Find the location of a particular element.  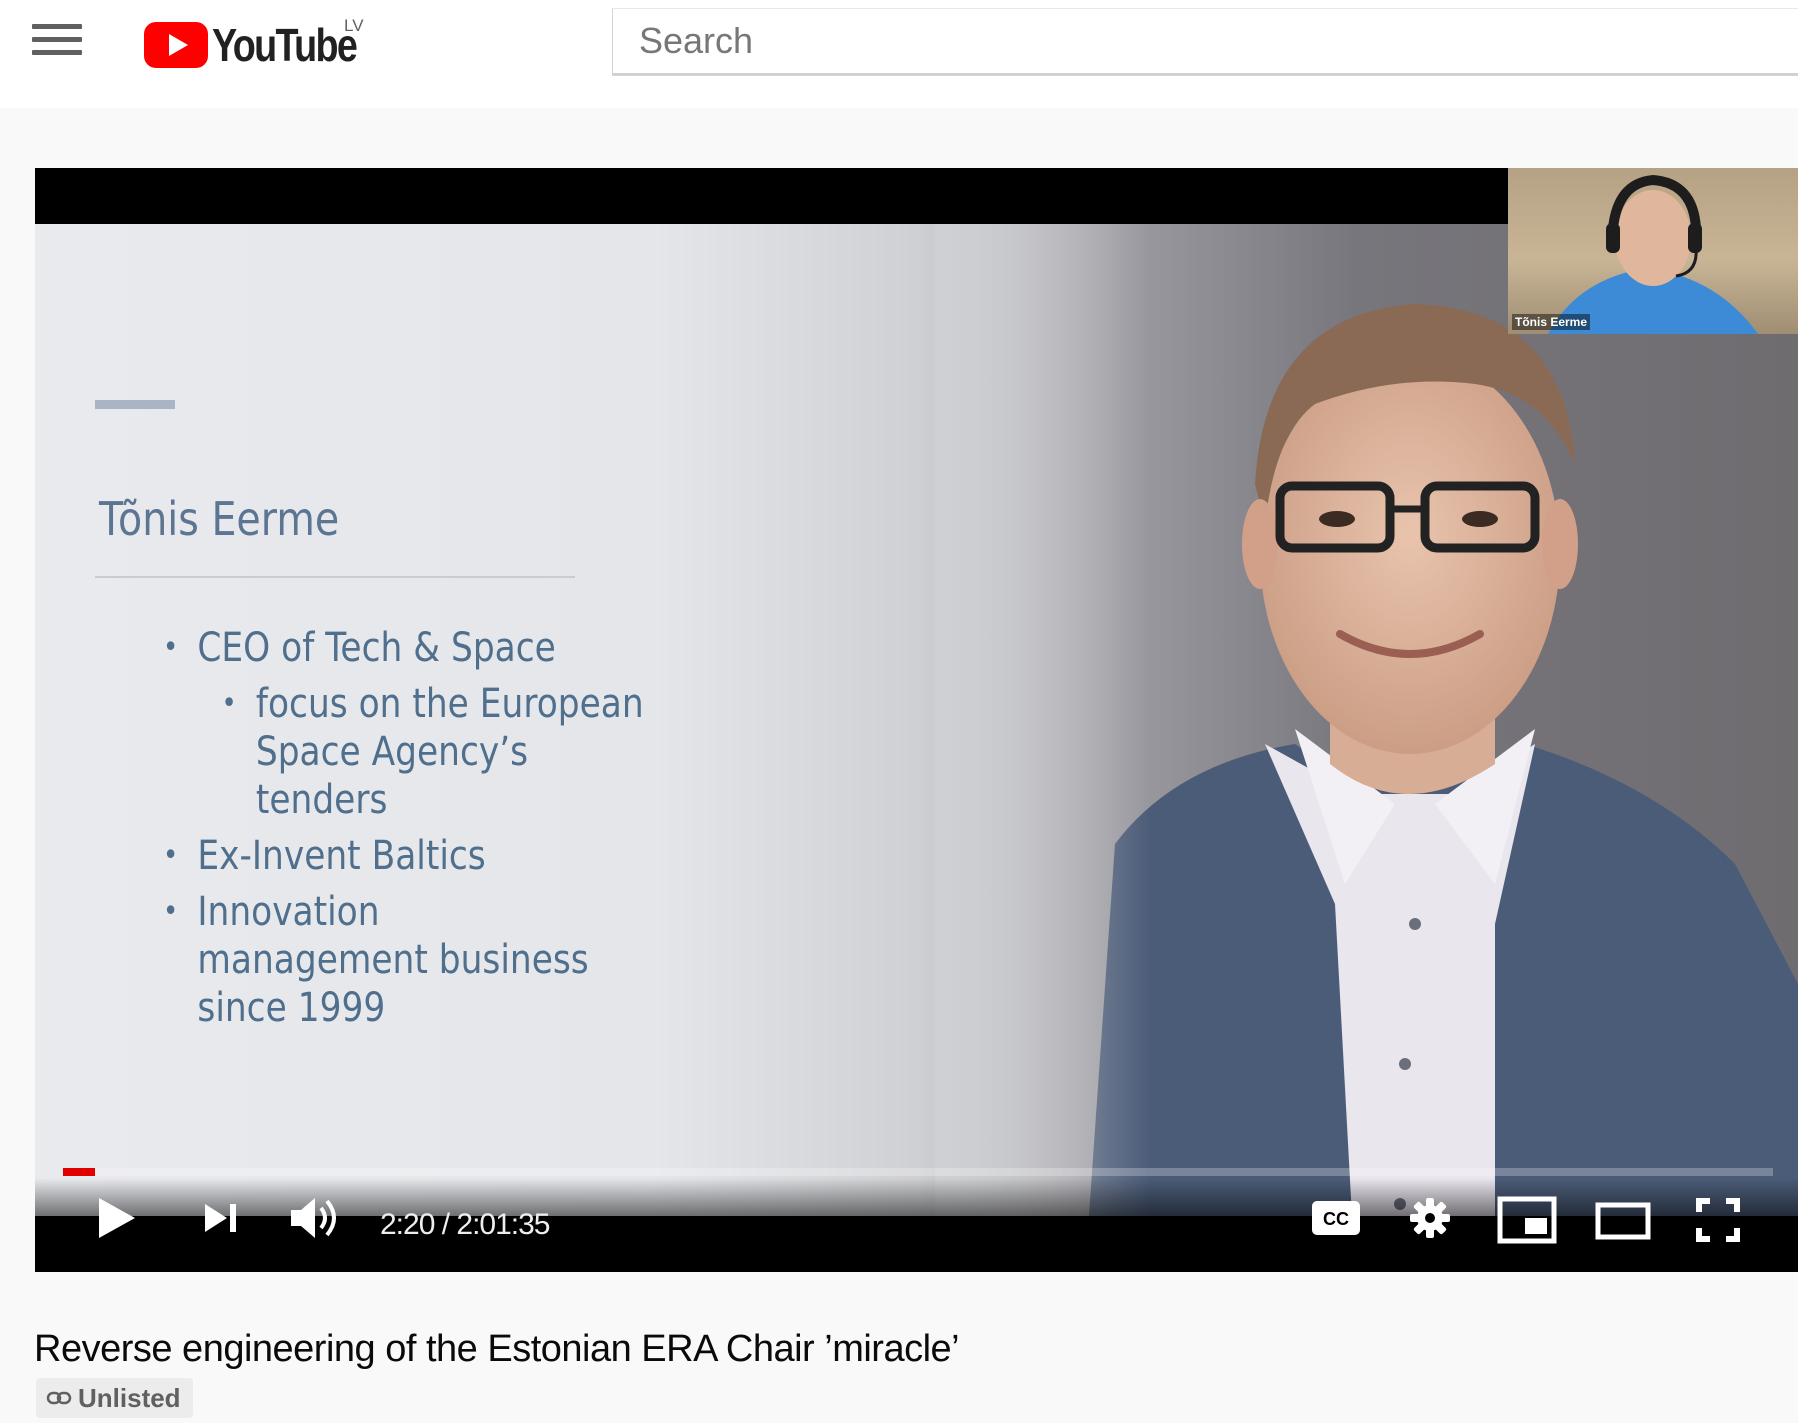

time-display: 2:20 / 2:01:35 is located at coordinates (465, 1224).